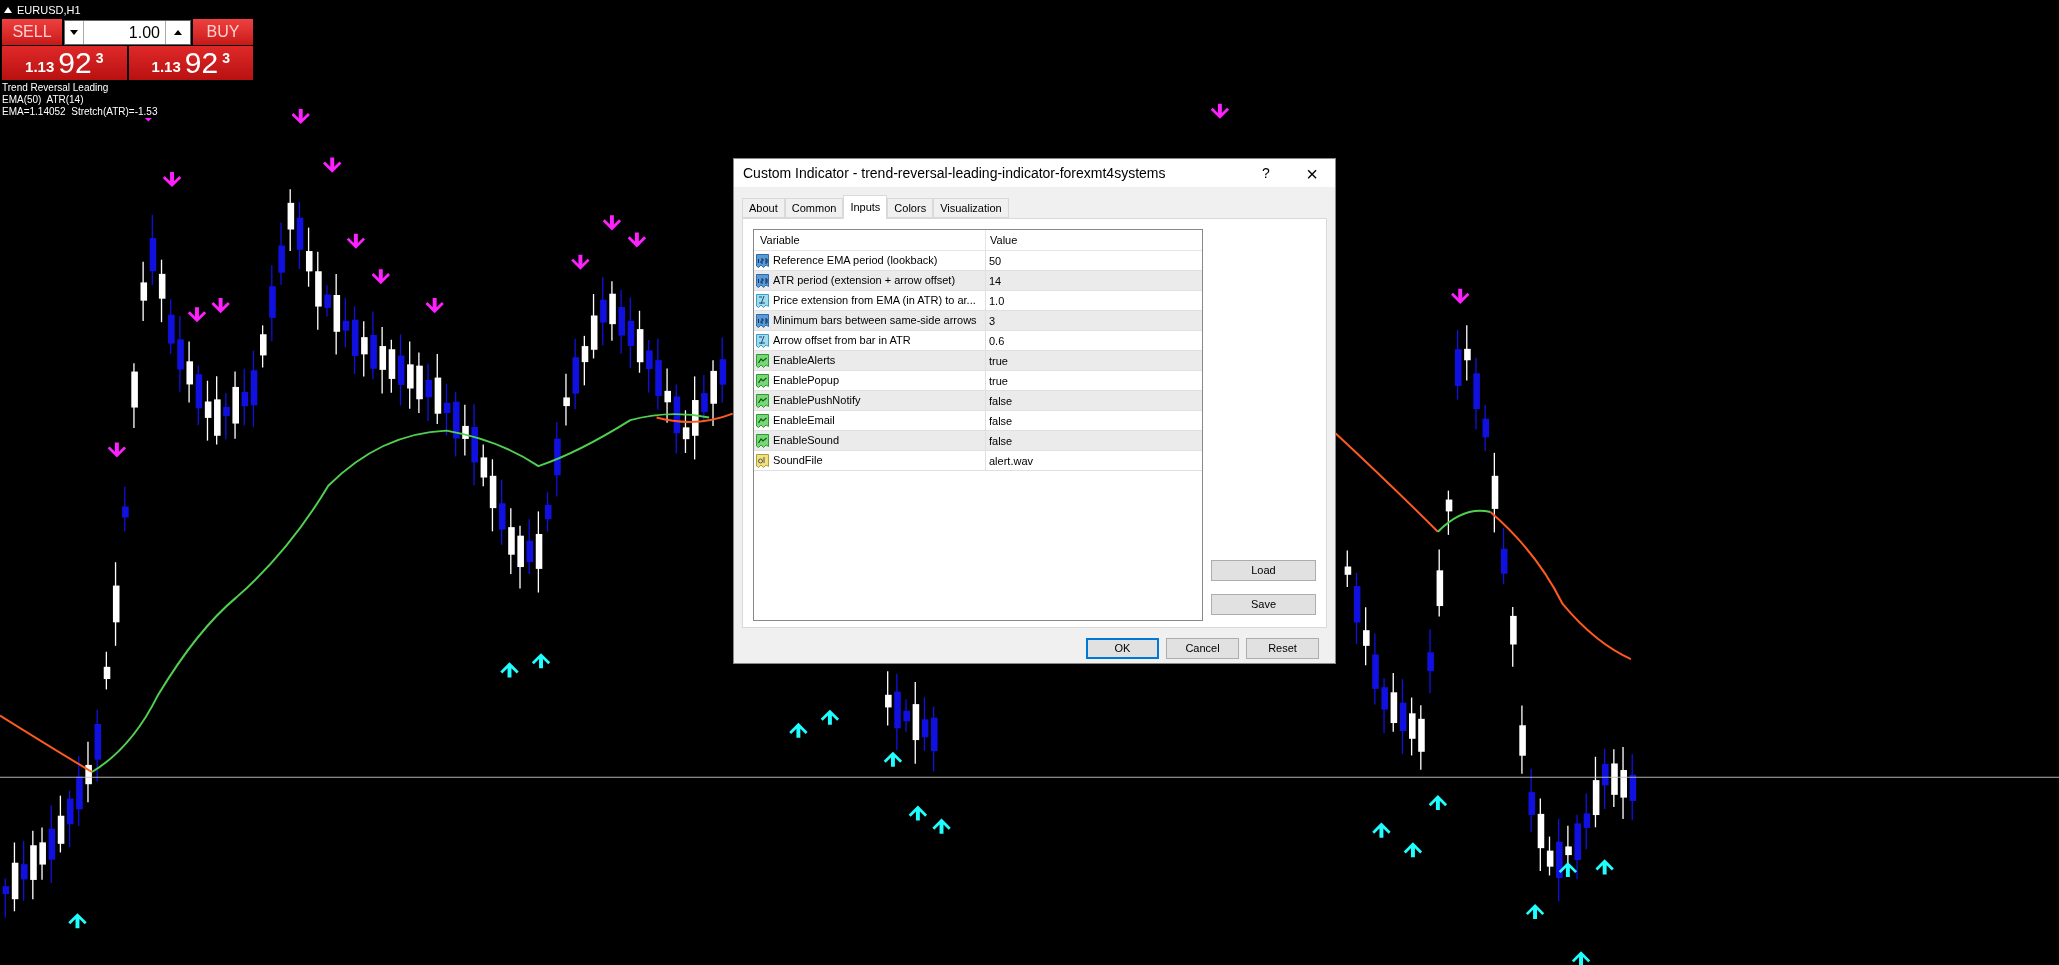 Image resolution: width=2059 pixels, height=965 pixels. I want to click on price-point: 3, so click(99, 58).